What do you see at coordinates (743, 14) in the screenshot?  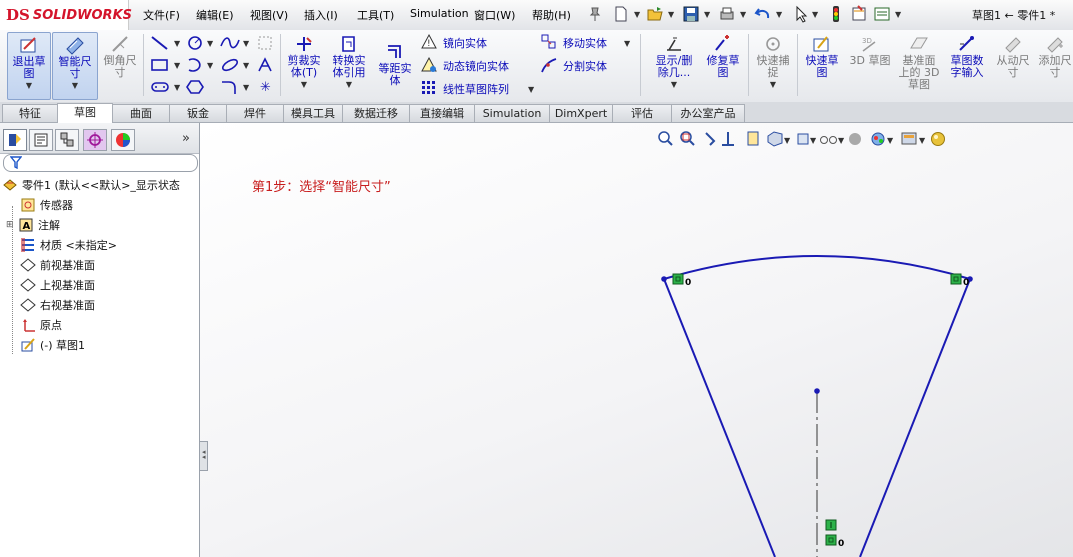 I see `print-dropdown-icon: ▼` at bounding box center [743, 14].